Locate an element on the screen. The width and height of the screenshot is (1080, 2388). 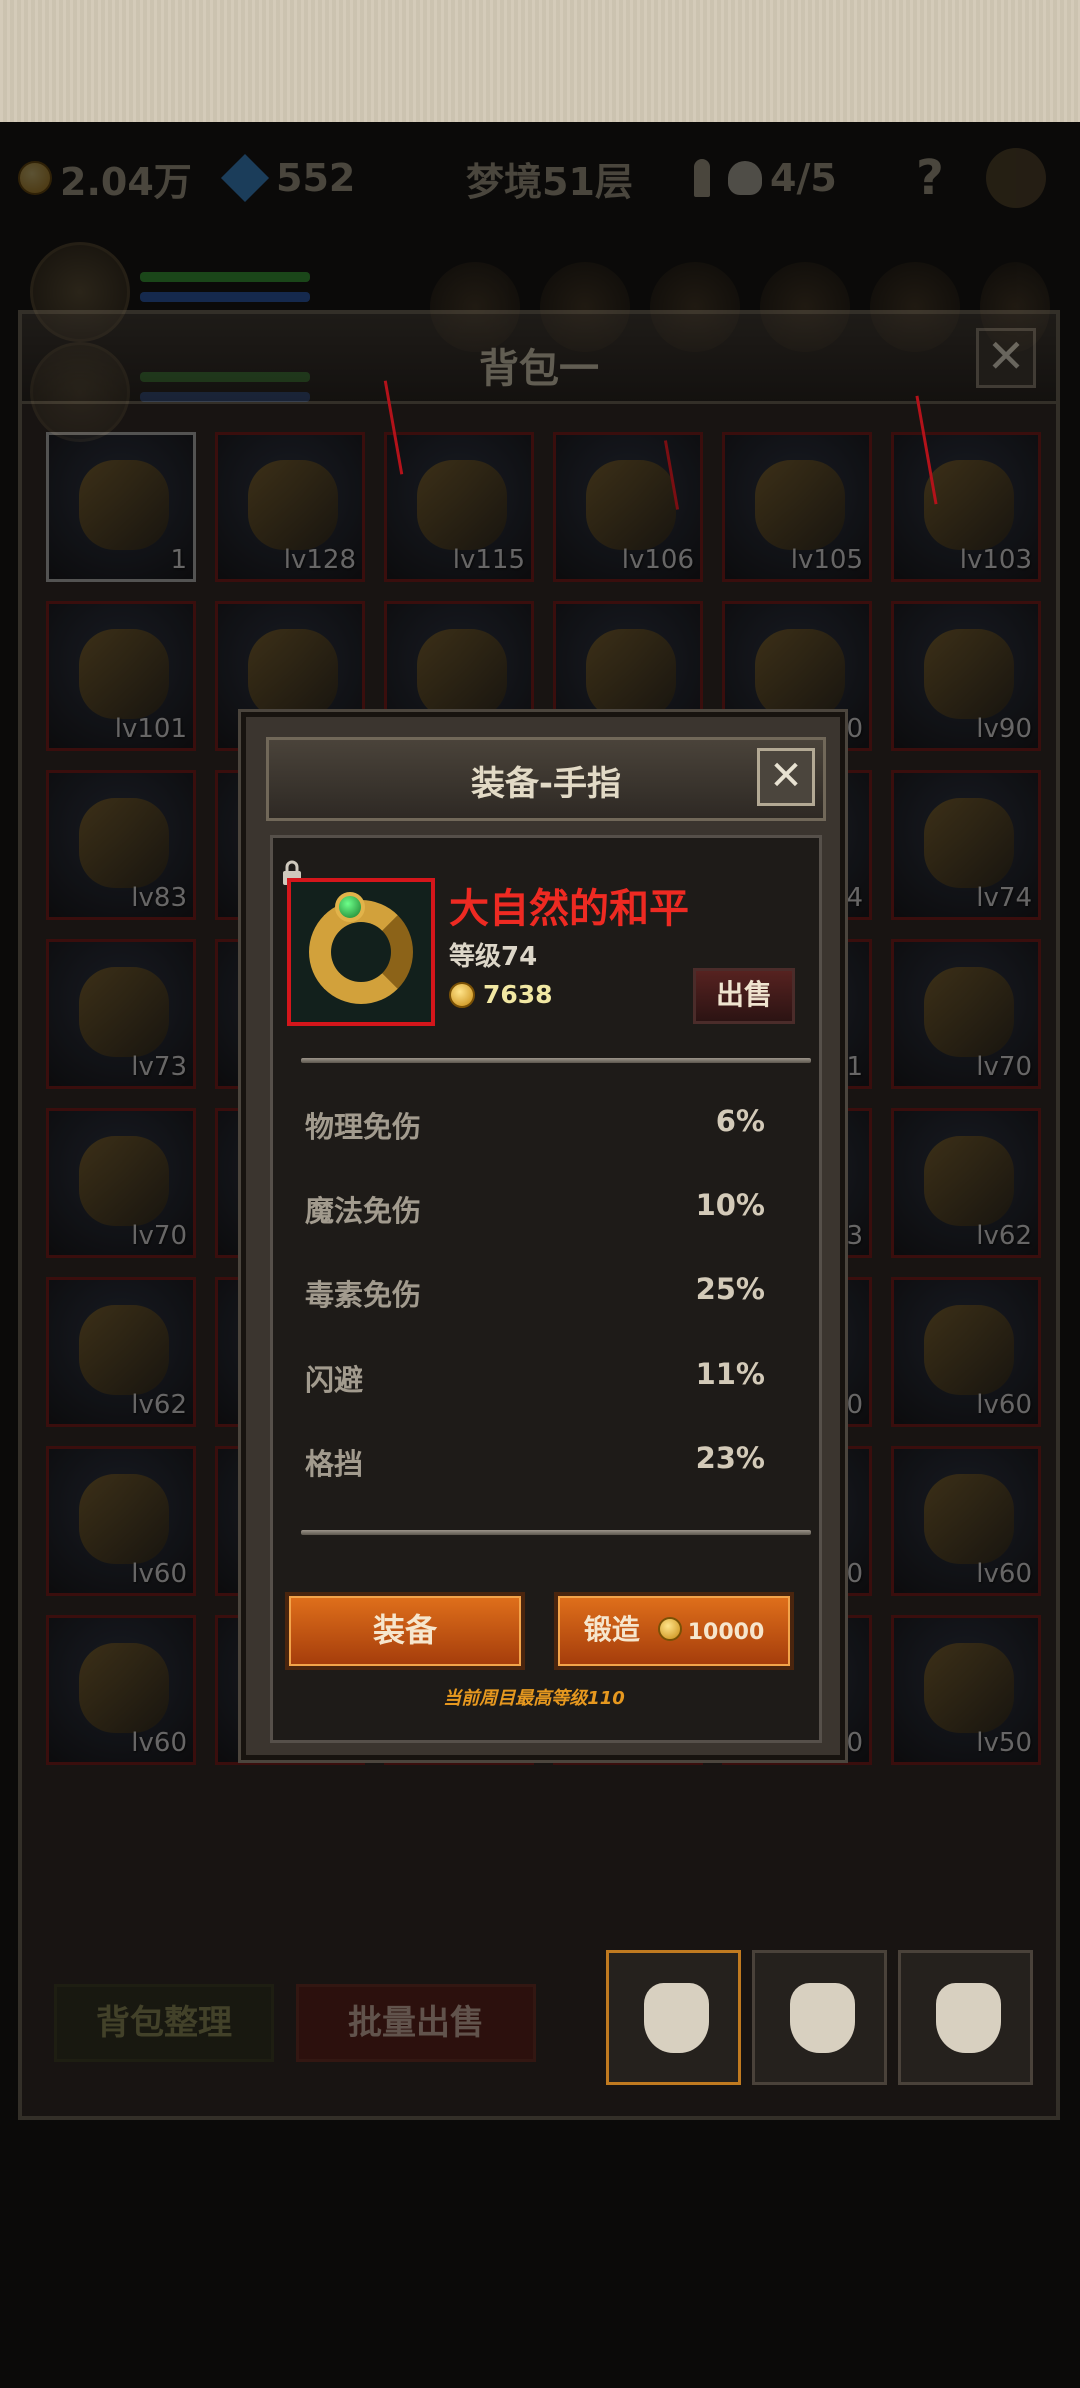
stat-value: 11% is located at coordinates (730, 1374).